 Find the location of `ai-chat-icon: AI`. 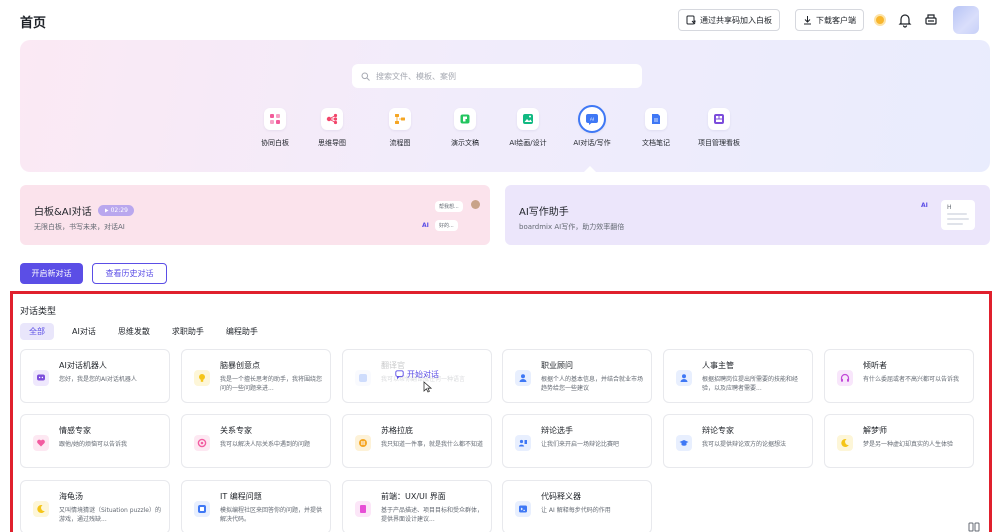

ai-chat-icon: AI is located at coordinates (592, 119).